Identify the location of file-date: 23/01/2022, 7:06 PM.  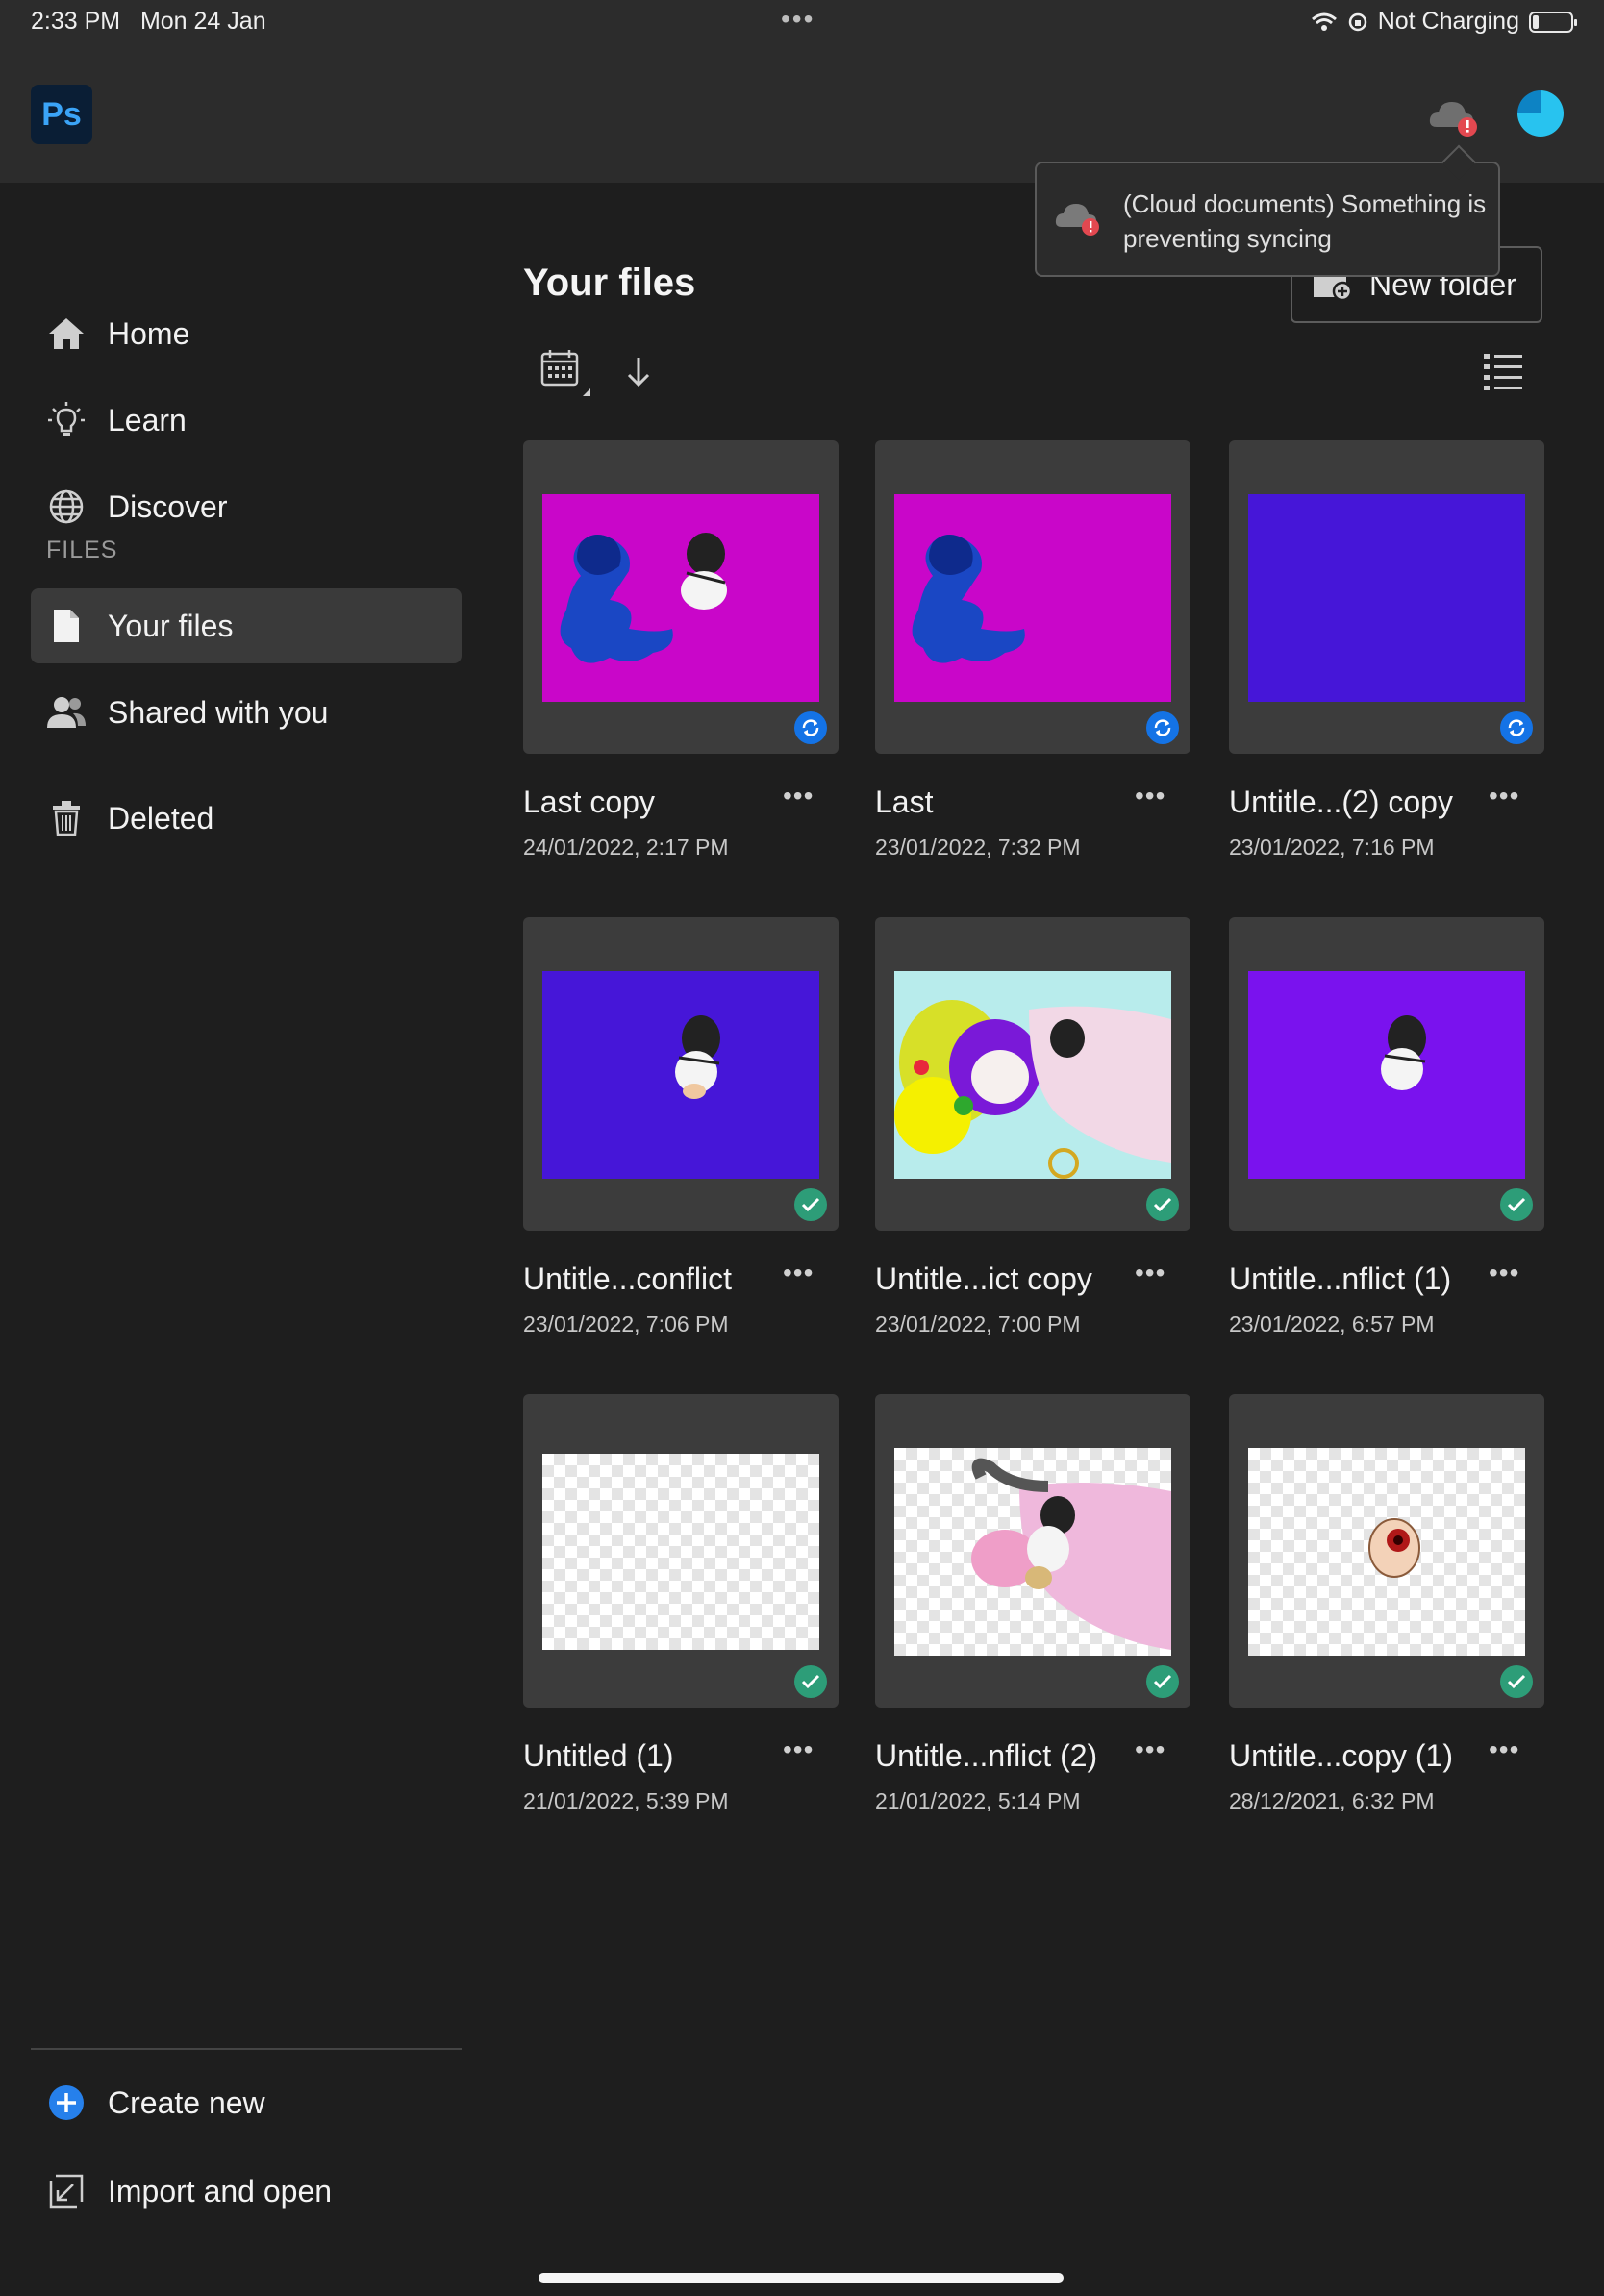
(626, 1323).